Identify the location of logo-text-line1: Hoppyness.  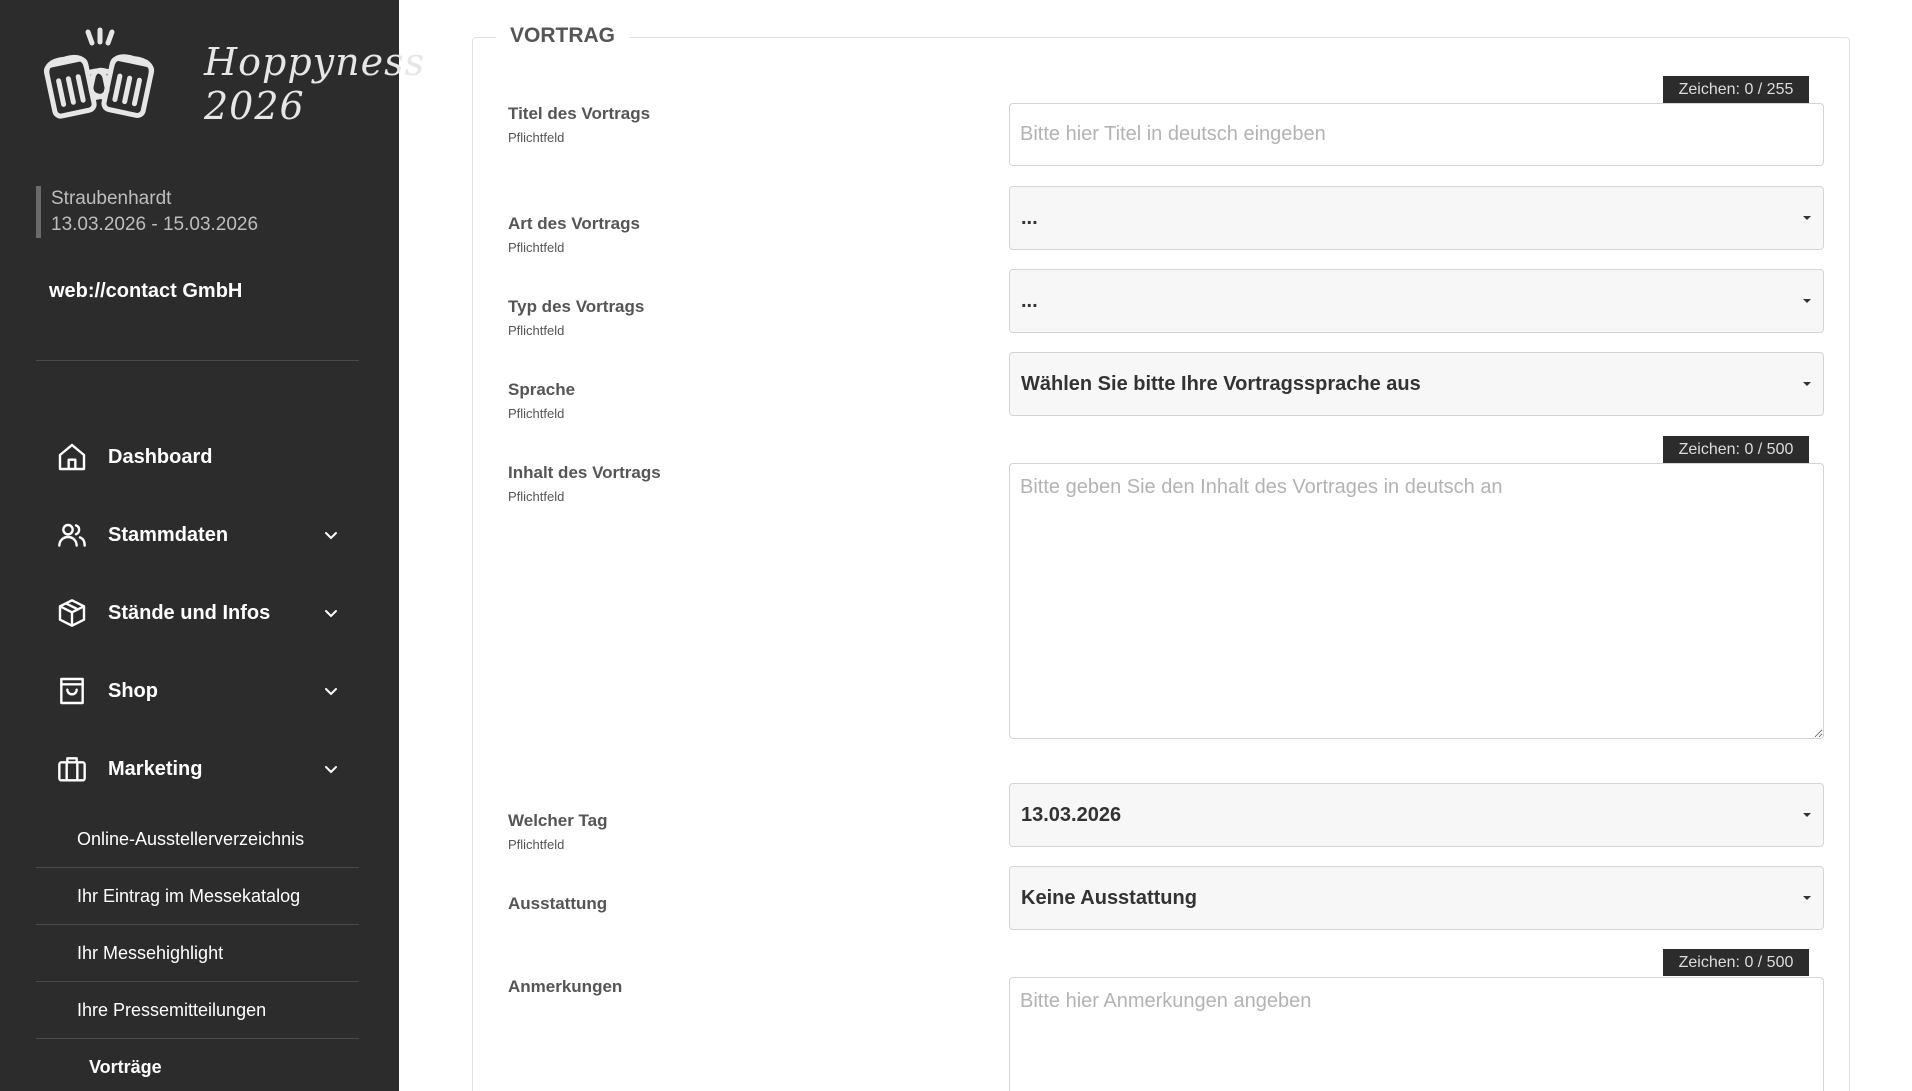
(315, 62).